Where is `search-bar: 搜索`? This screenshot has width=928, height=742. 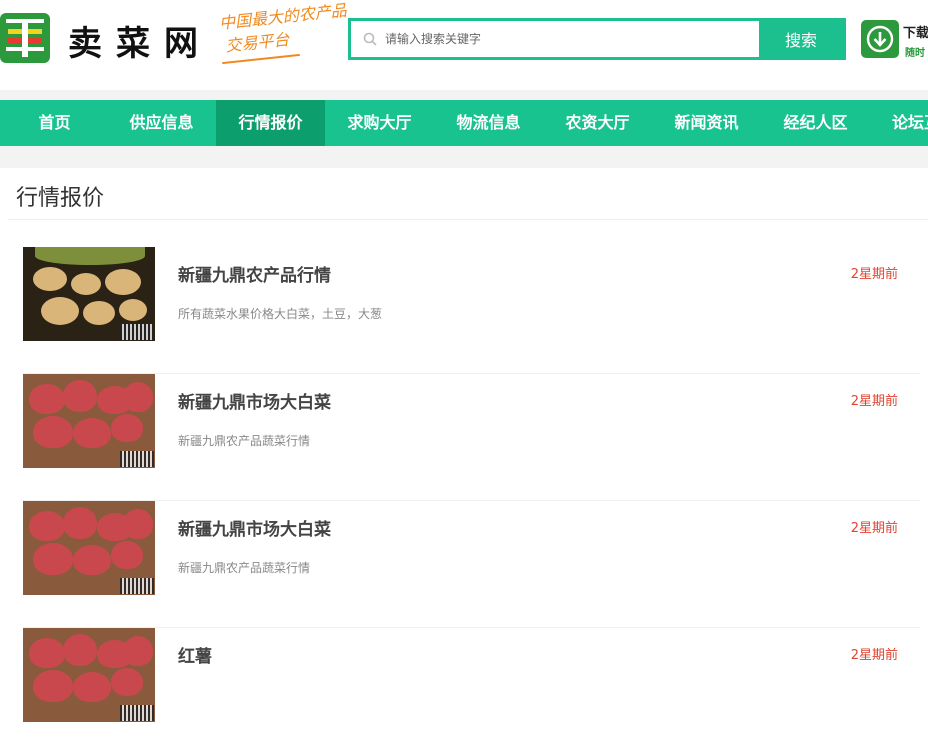
search-bar: 搜索 is located at coordinates (597, 39).